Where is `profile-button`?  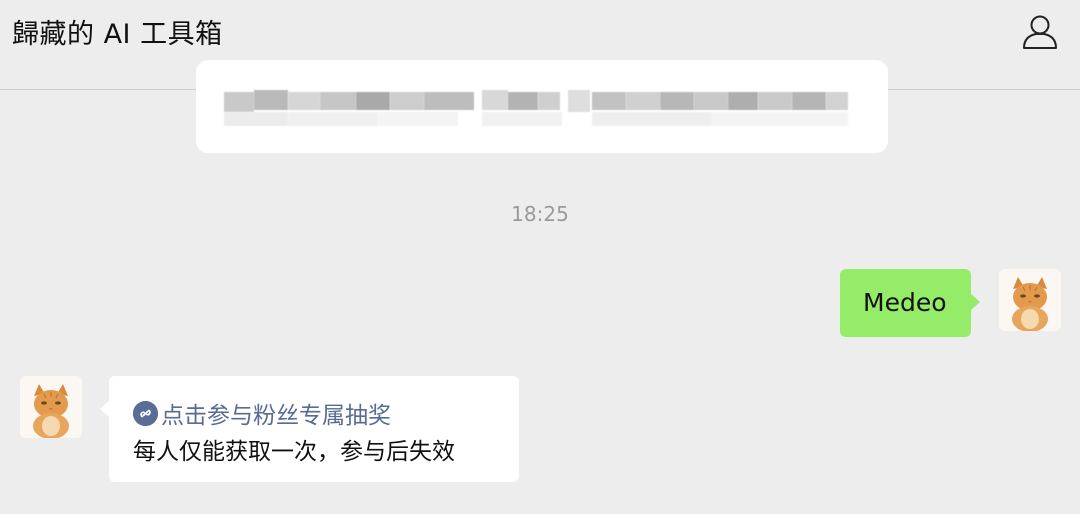
profile-button is located at coordinates (1040, 32).